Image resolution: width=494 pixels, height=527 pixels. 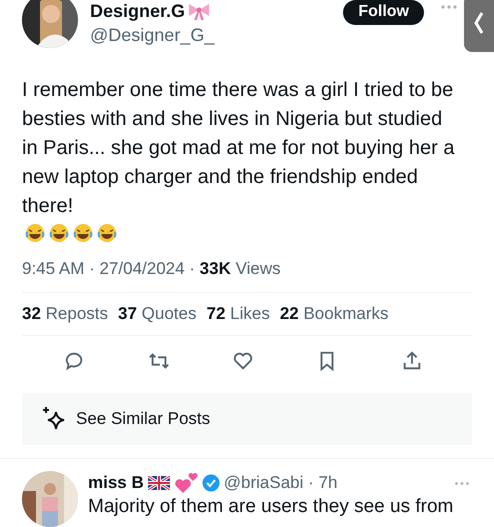 I want to click on stat-link: 37 Quotes, so click(x=157, y=314).